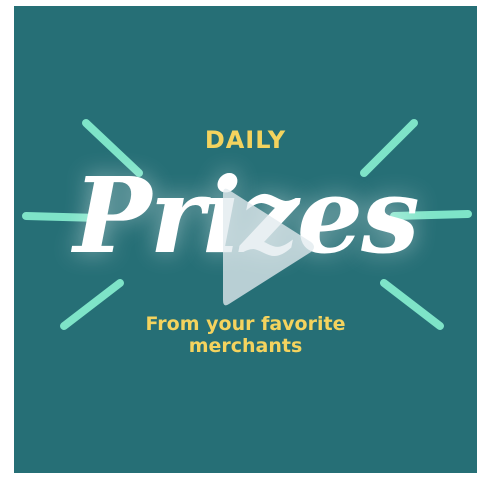 This screenshot has height=479, width=491. I want to click on tagline: From your favorite merchants, so click(245, 335).